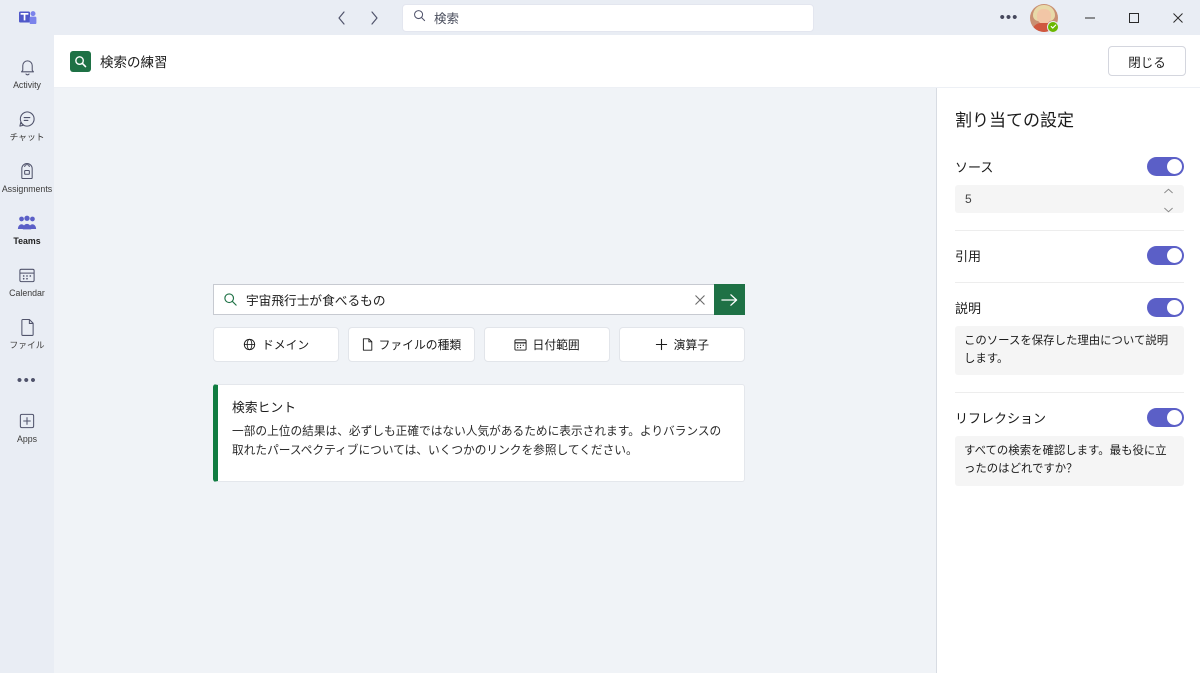 The image size is (1200, 673). Describe the element at coordinates (1090, 17) in the screenshot. I see `minimize-button` at that location.